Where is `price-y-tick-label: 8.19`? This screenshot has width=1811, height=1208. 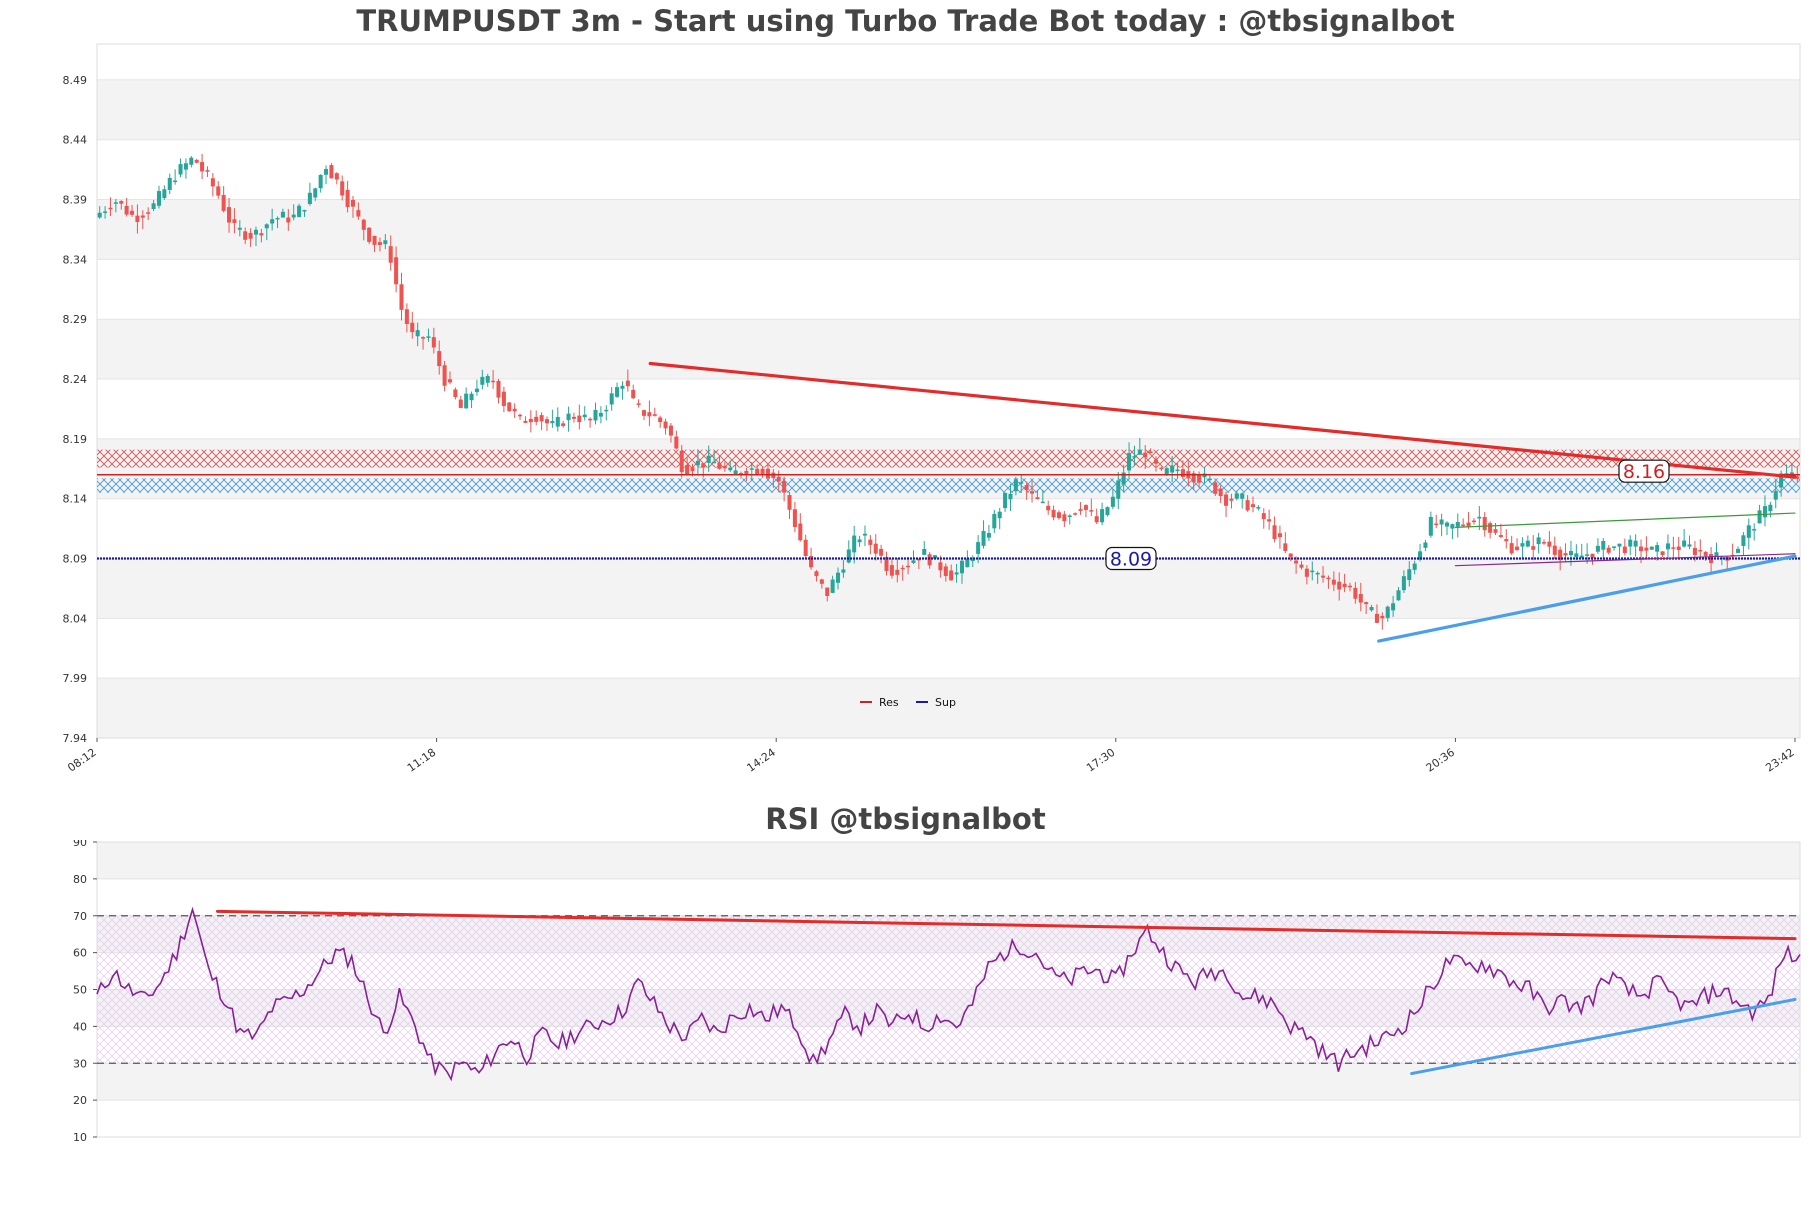 price-y-tick-label: 8.19 is located at coordinates (75, 439).